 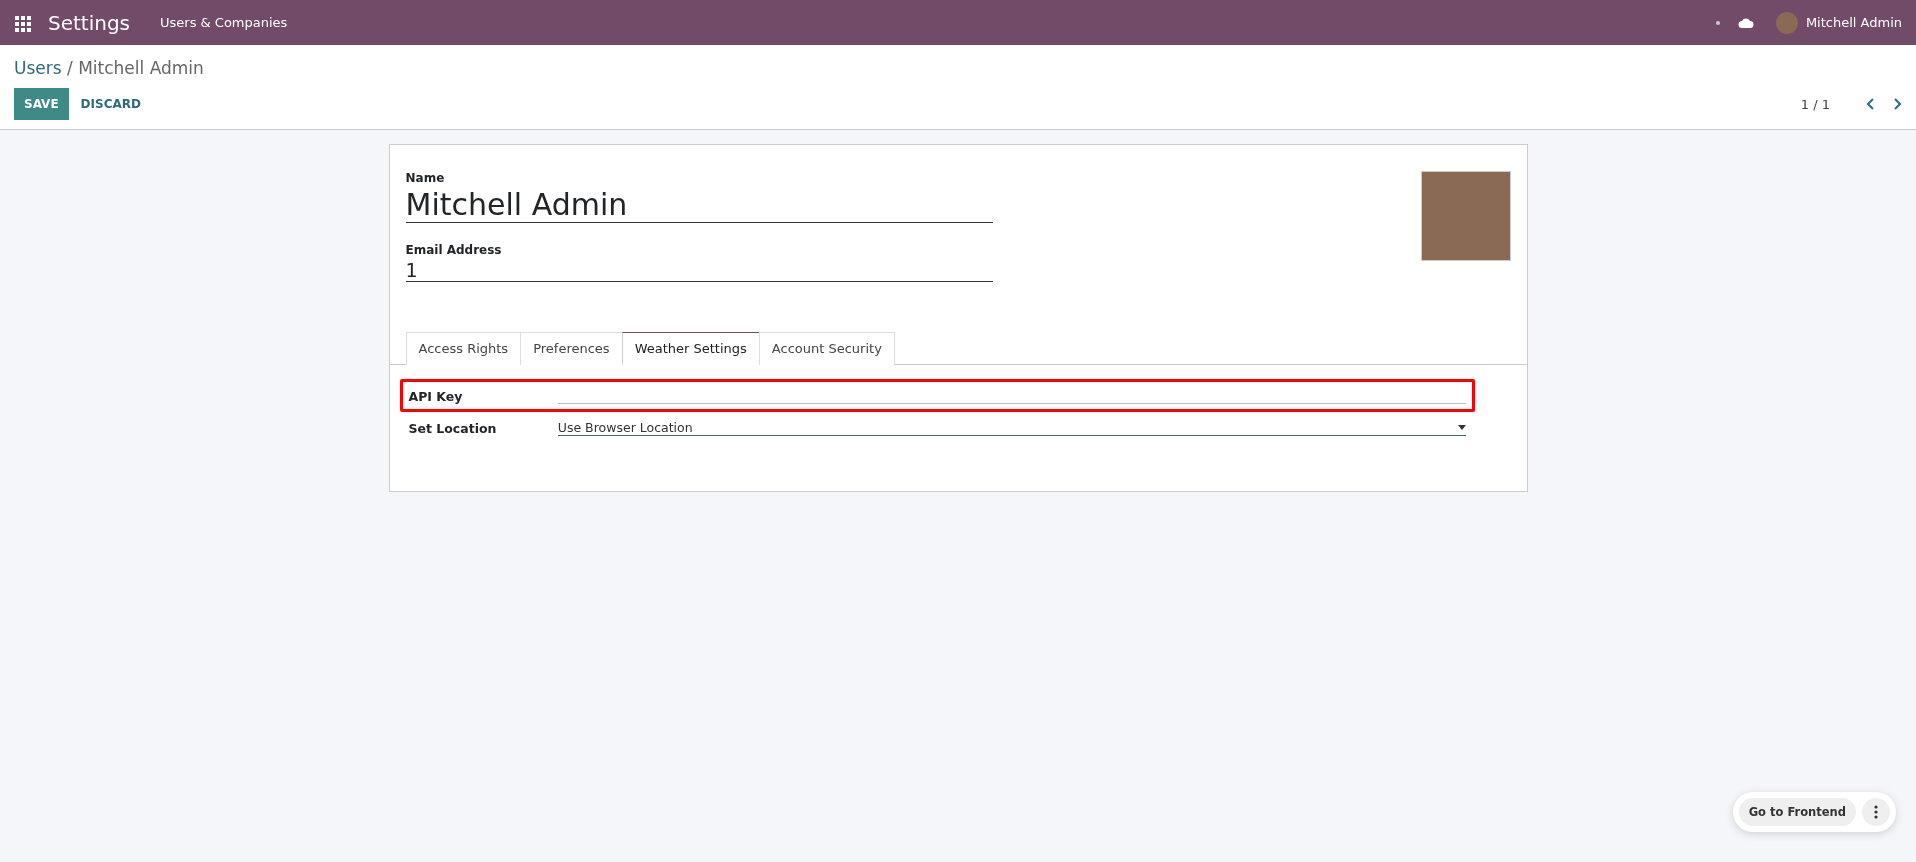 I want to click on next-icon, so click(x=1897, y=104).